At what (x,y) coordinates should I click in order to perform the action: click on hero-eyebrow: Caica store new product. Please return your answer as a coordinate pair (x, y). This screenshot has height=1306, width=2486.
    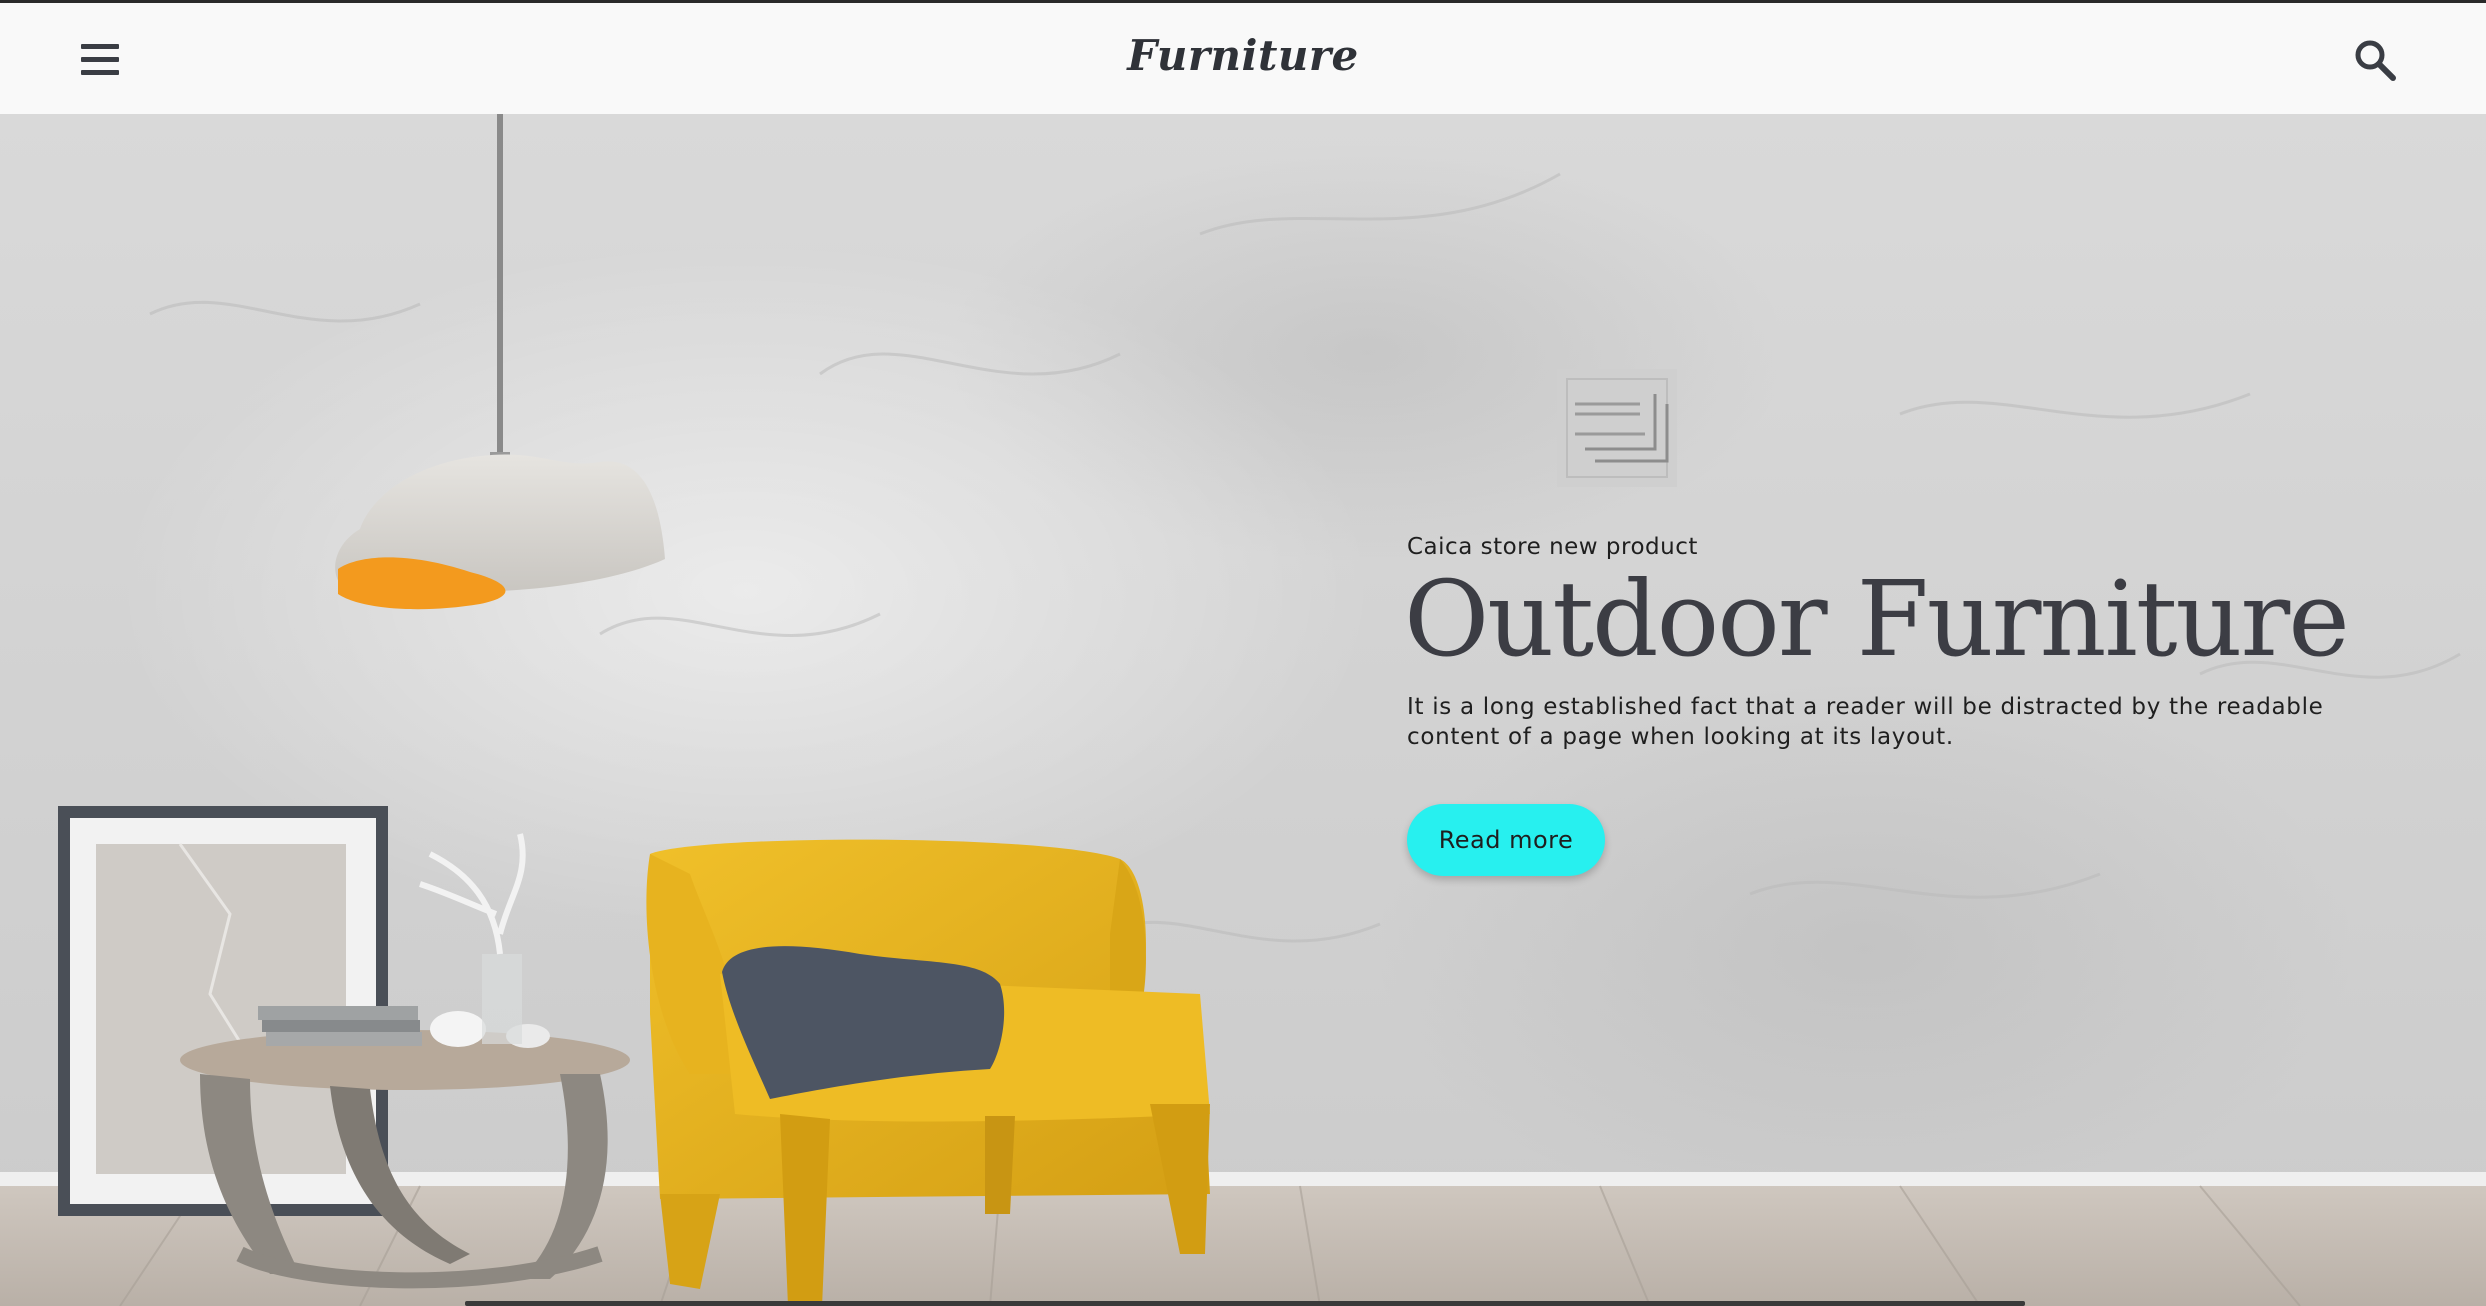
    Looking at the image, I should click on (1552, 547).